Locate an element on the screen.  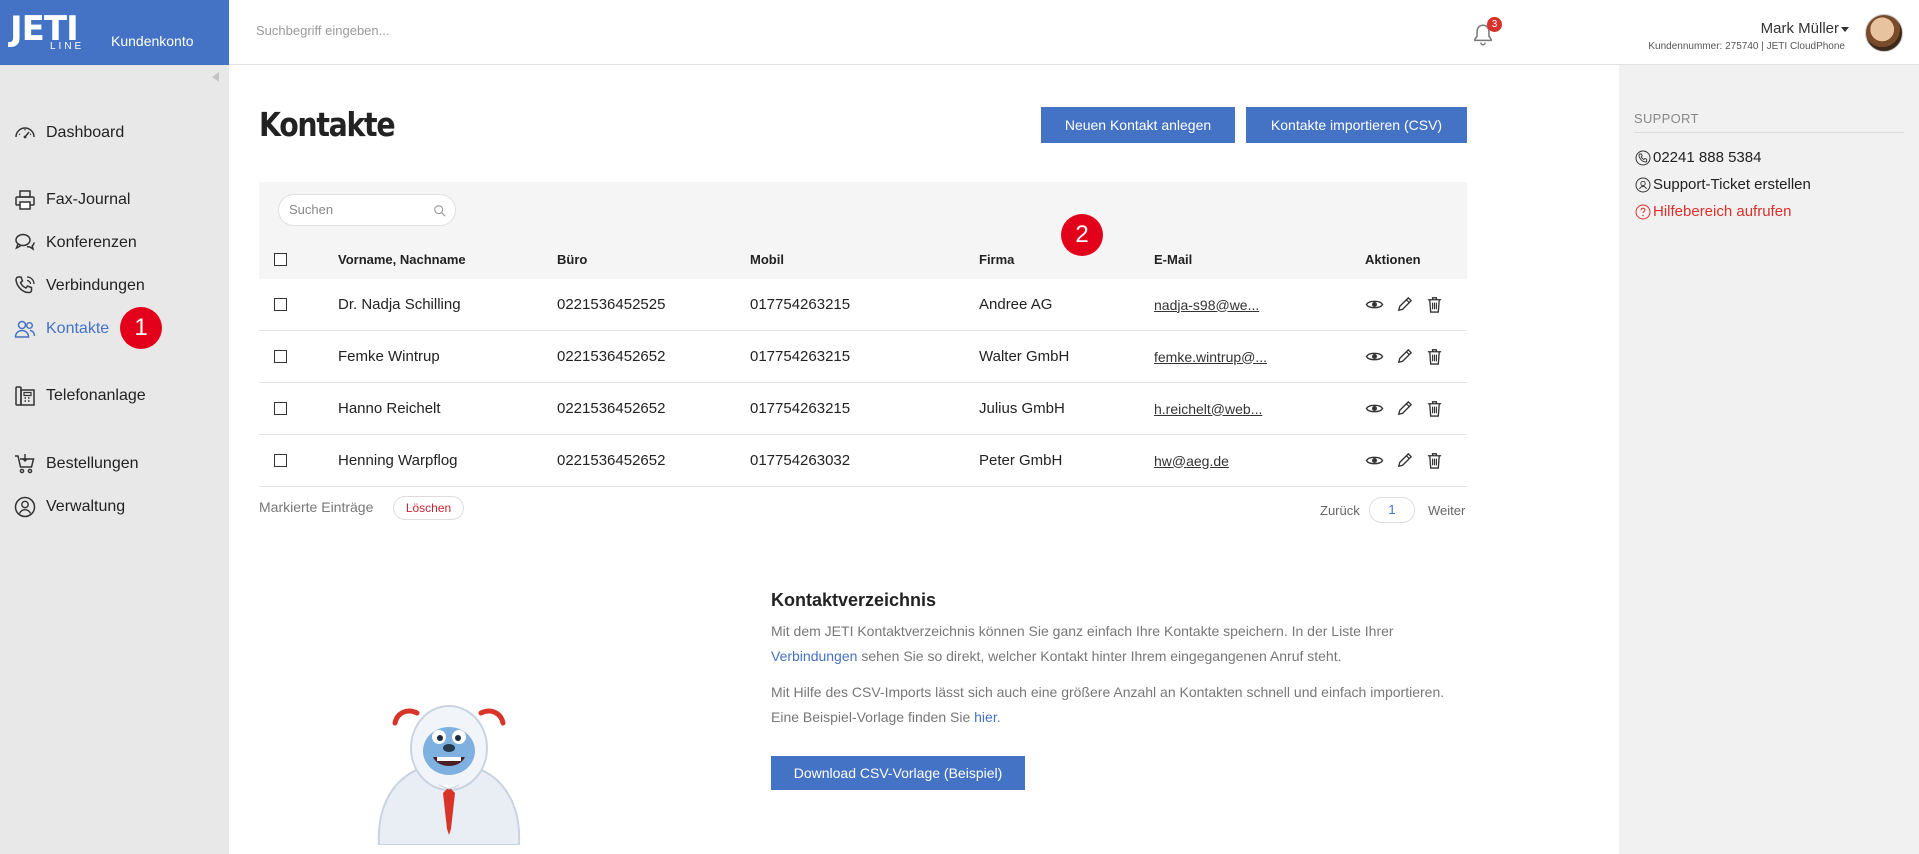
select-all-cell is located at coordinates (280, 259).